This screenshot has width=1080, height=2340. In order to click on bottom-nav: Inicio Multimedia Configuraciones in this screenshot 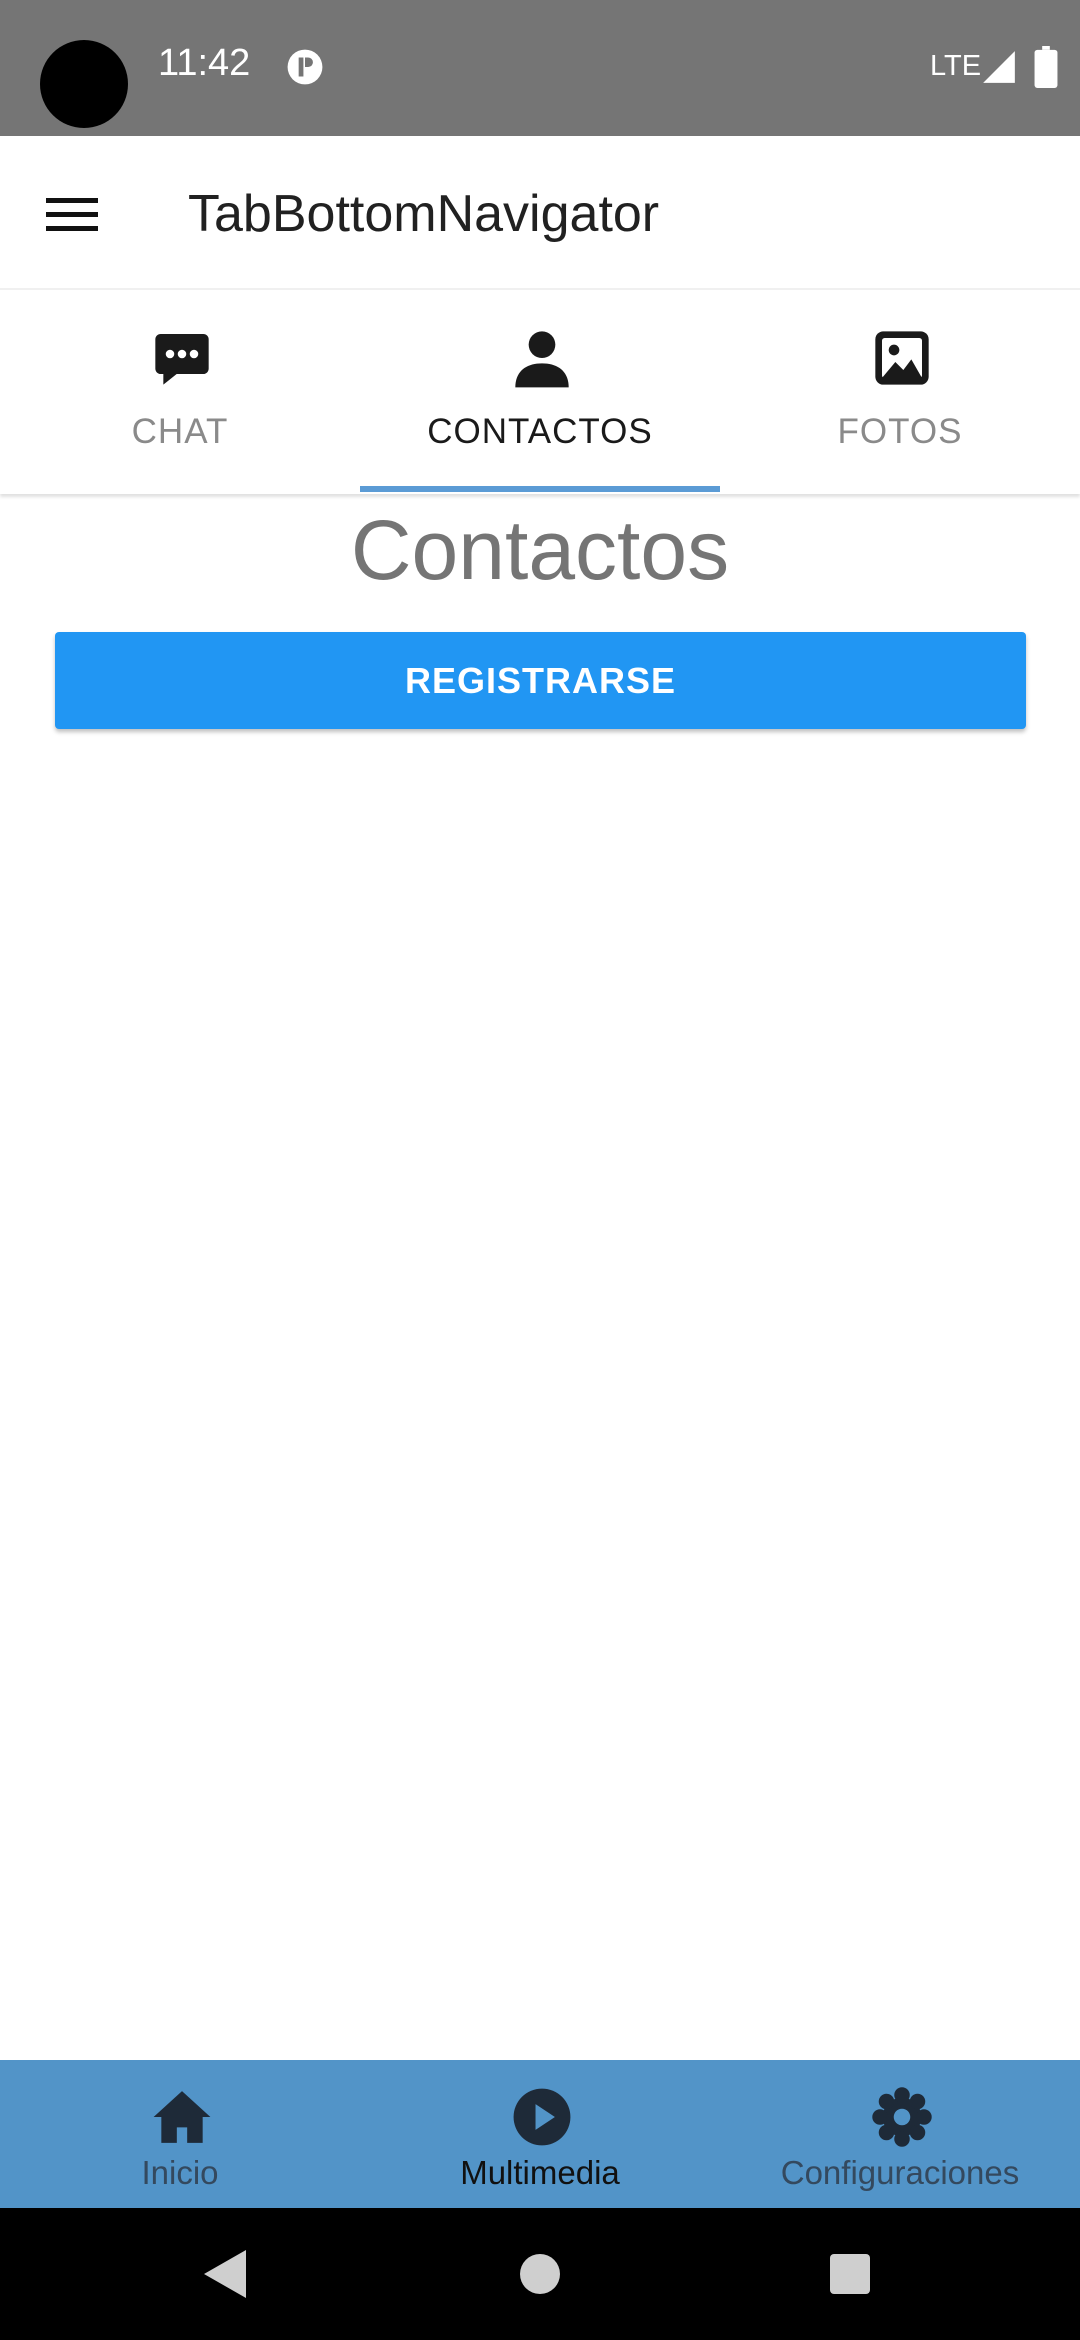, I will do `click(540, 2134)`.